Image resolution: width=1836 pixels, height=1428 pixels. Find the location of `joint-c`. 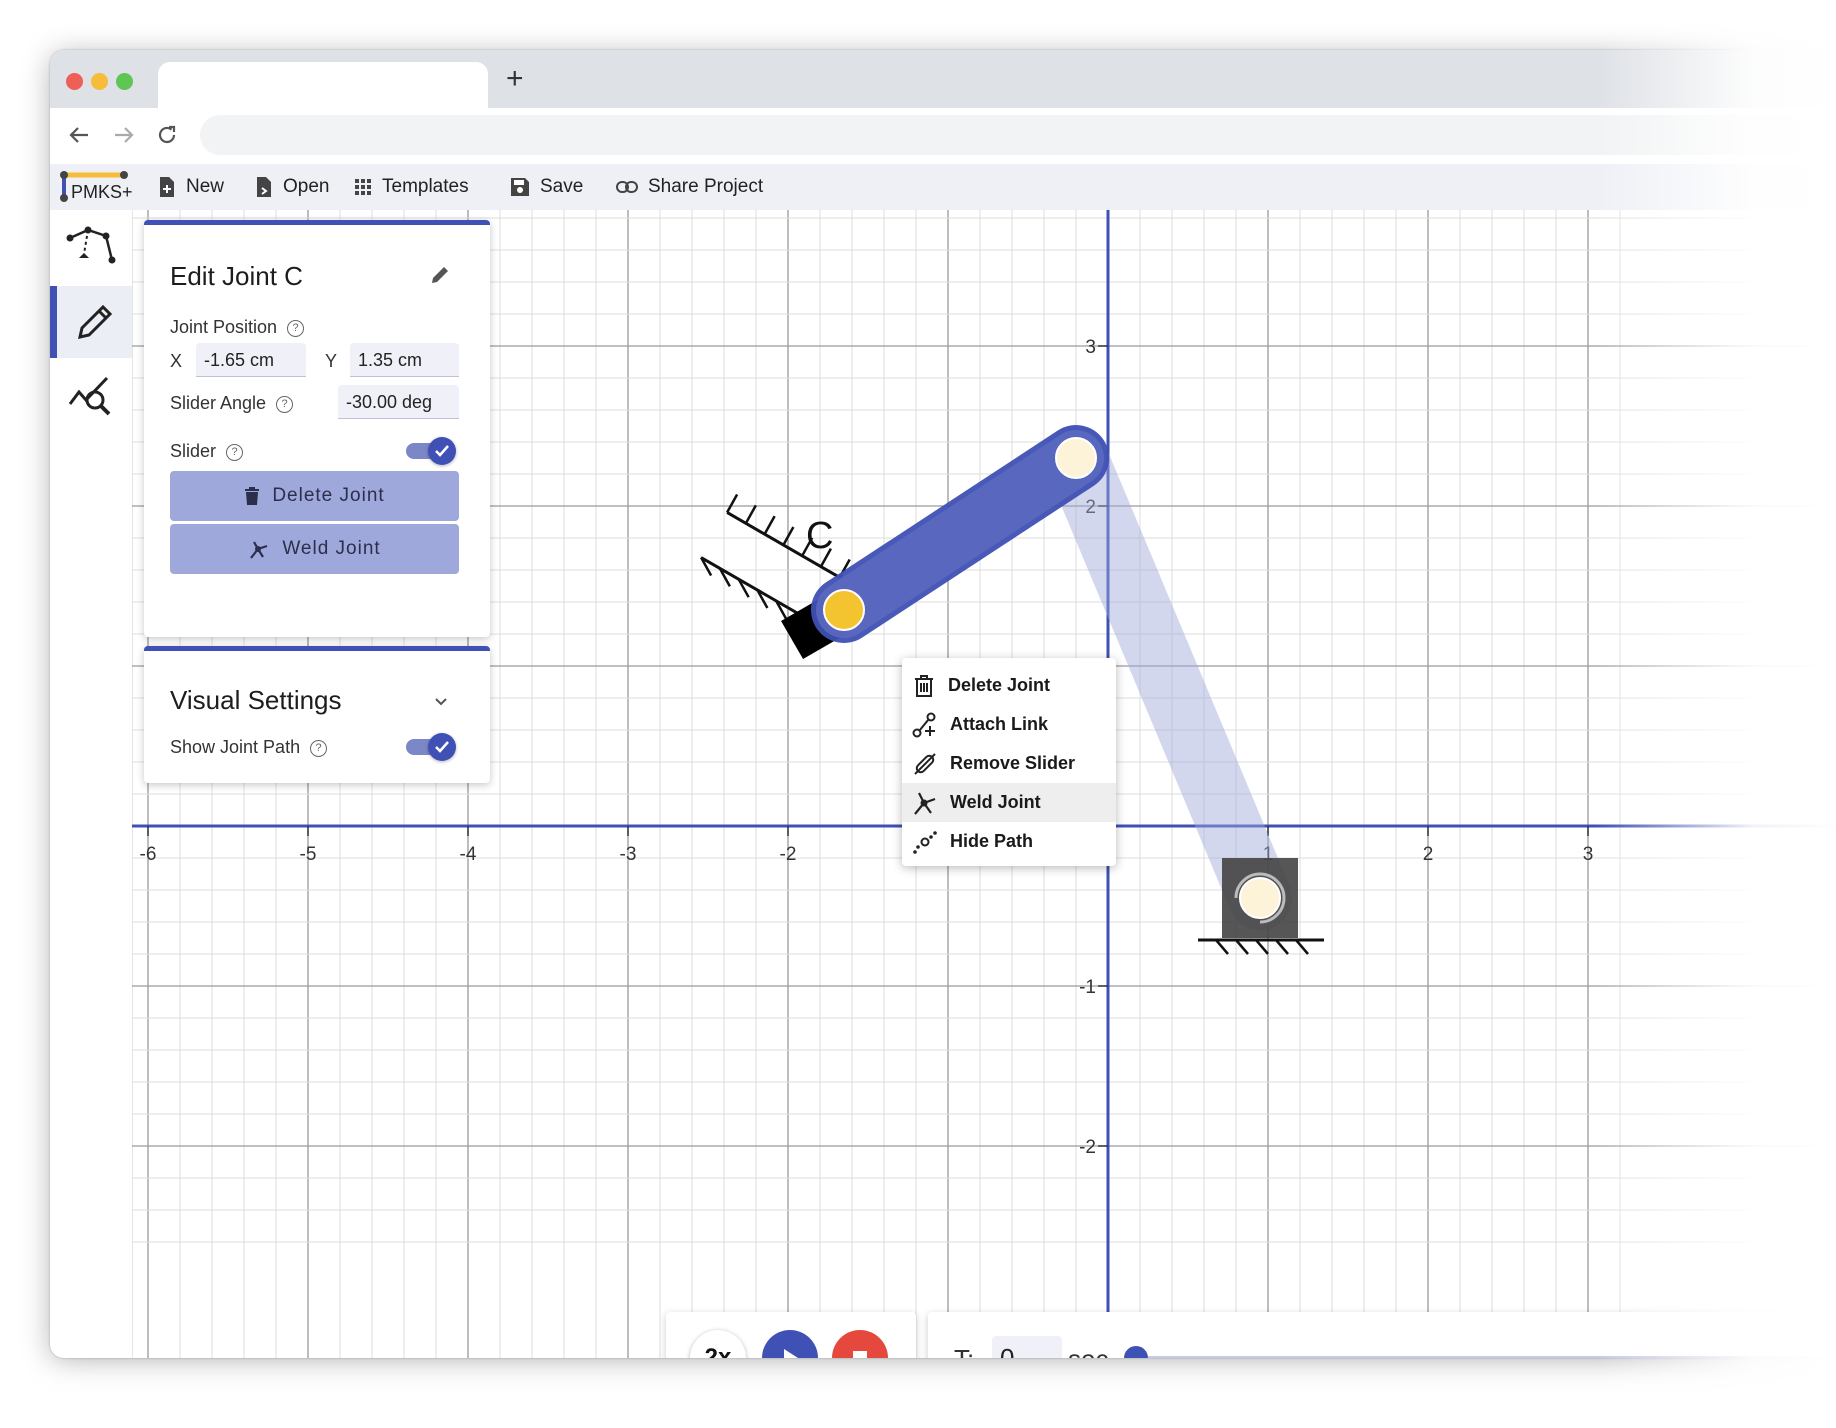

joint-c is located at coordinates (844, 610).